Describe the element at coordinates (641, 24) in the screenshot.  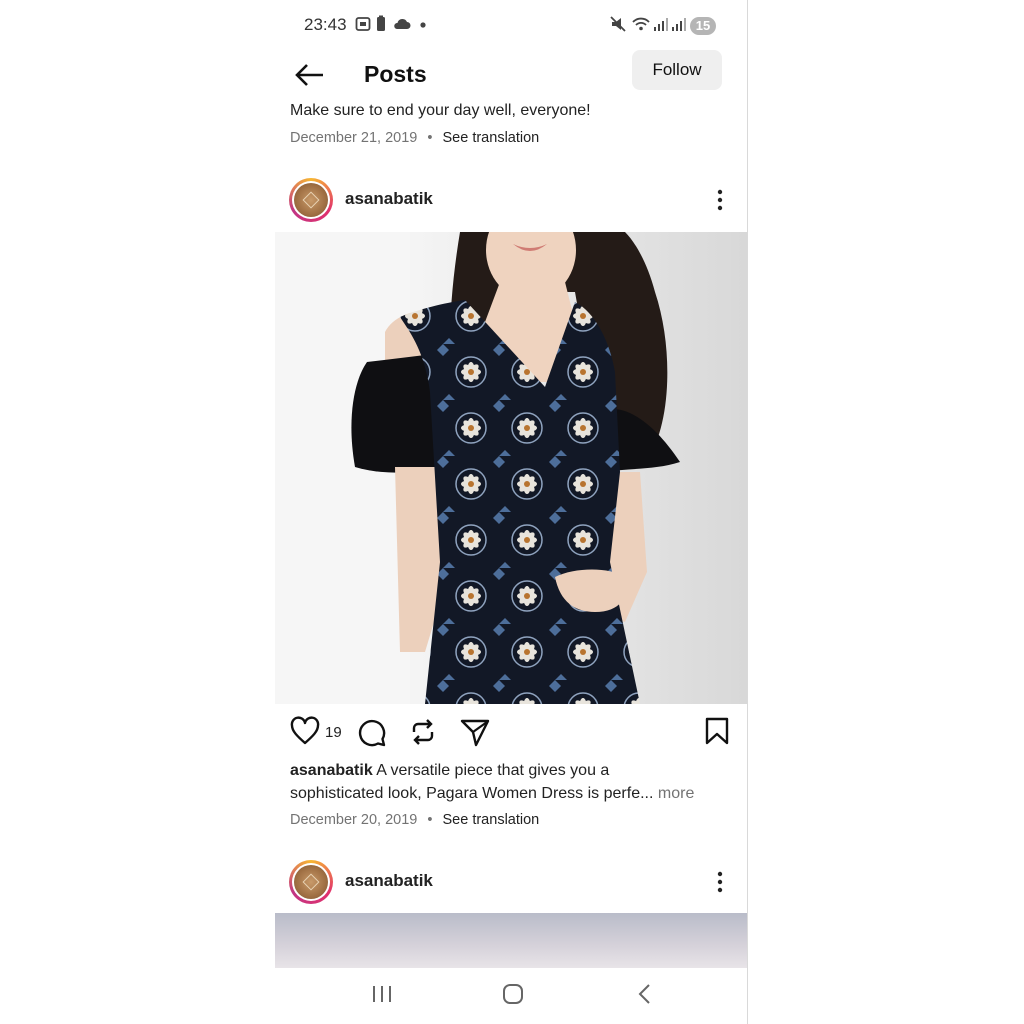
I see `wifi-icon` at that location.